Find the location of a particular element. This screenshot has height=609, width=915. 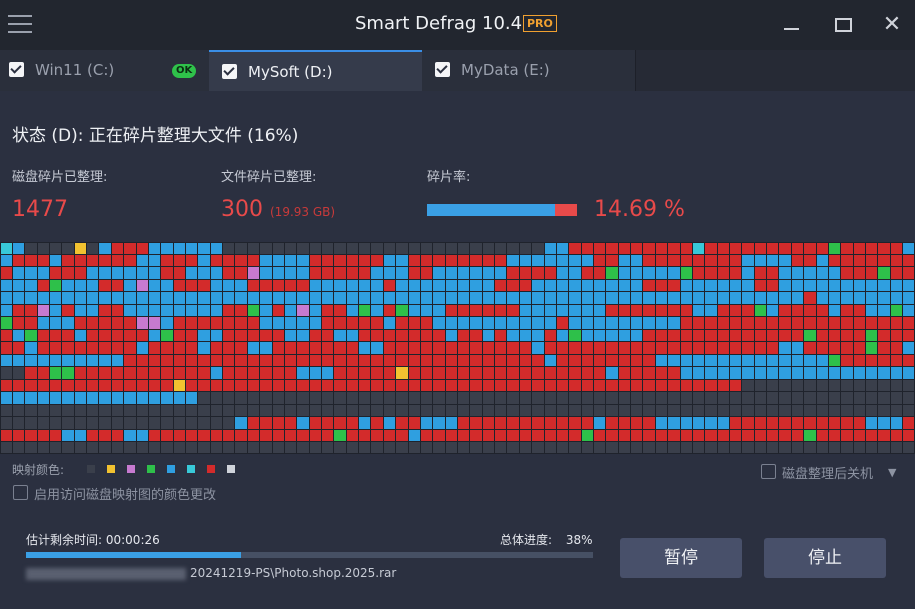

chevron-down-icon: ▼ is located at coordinates (892, 472).